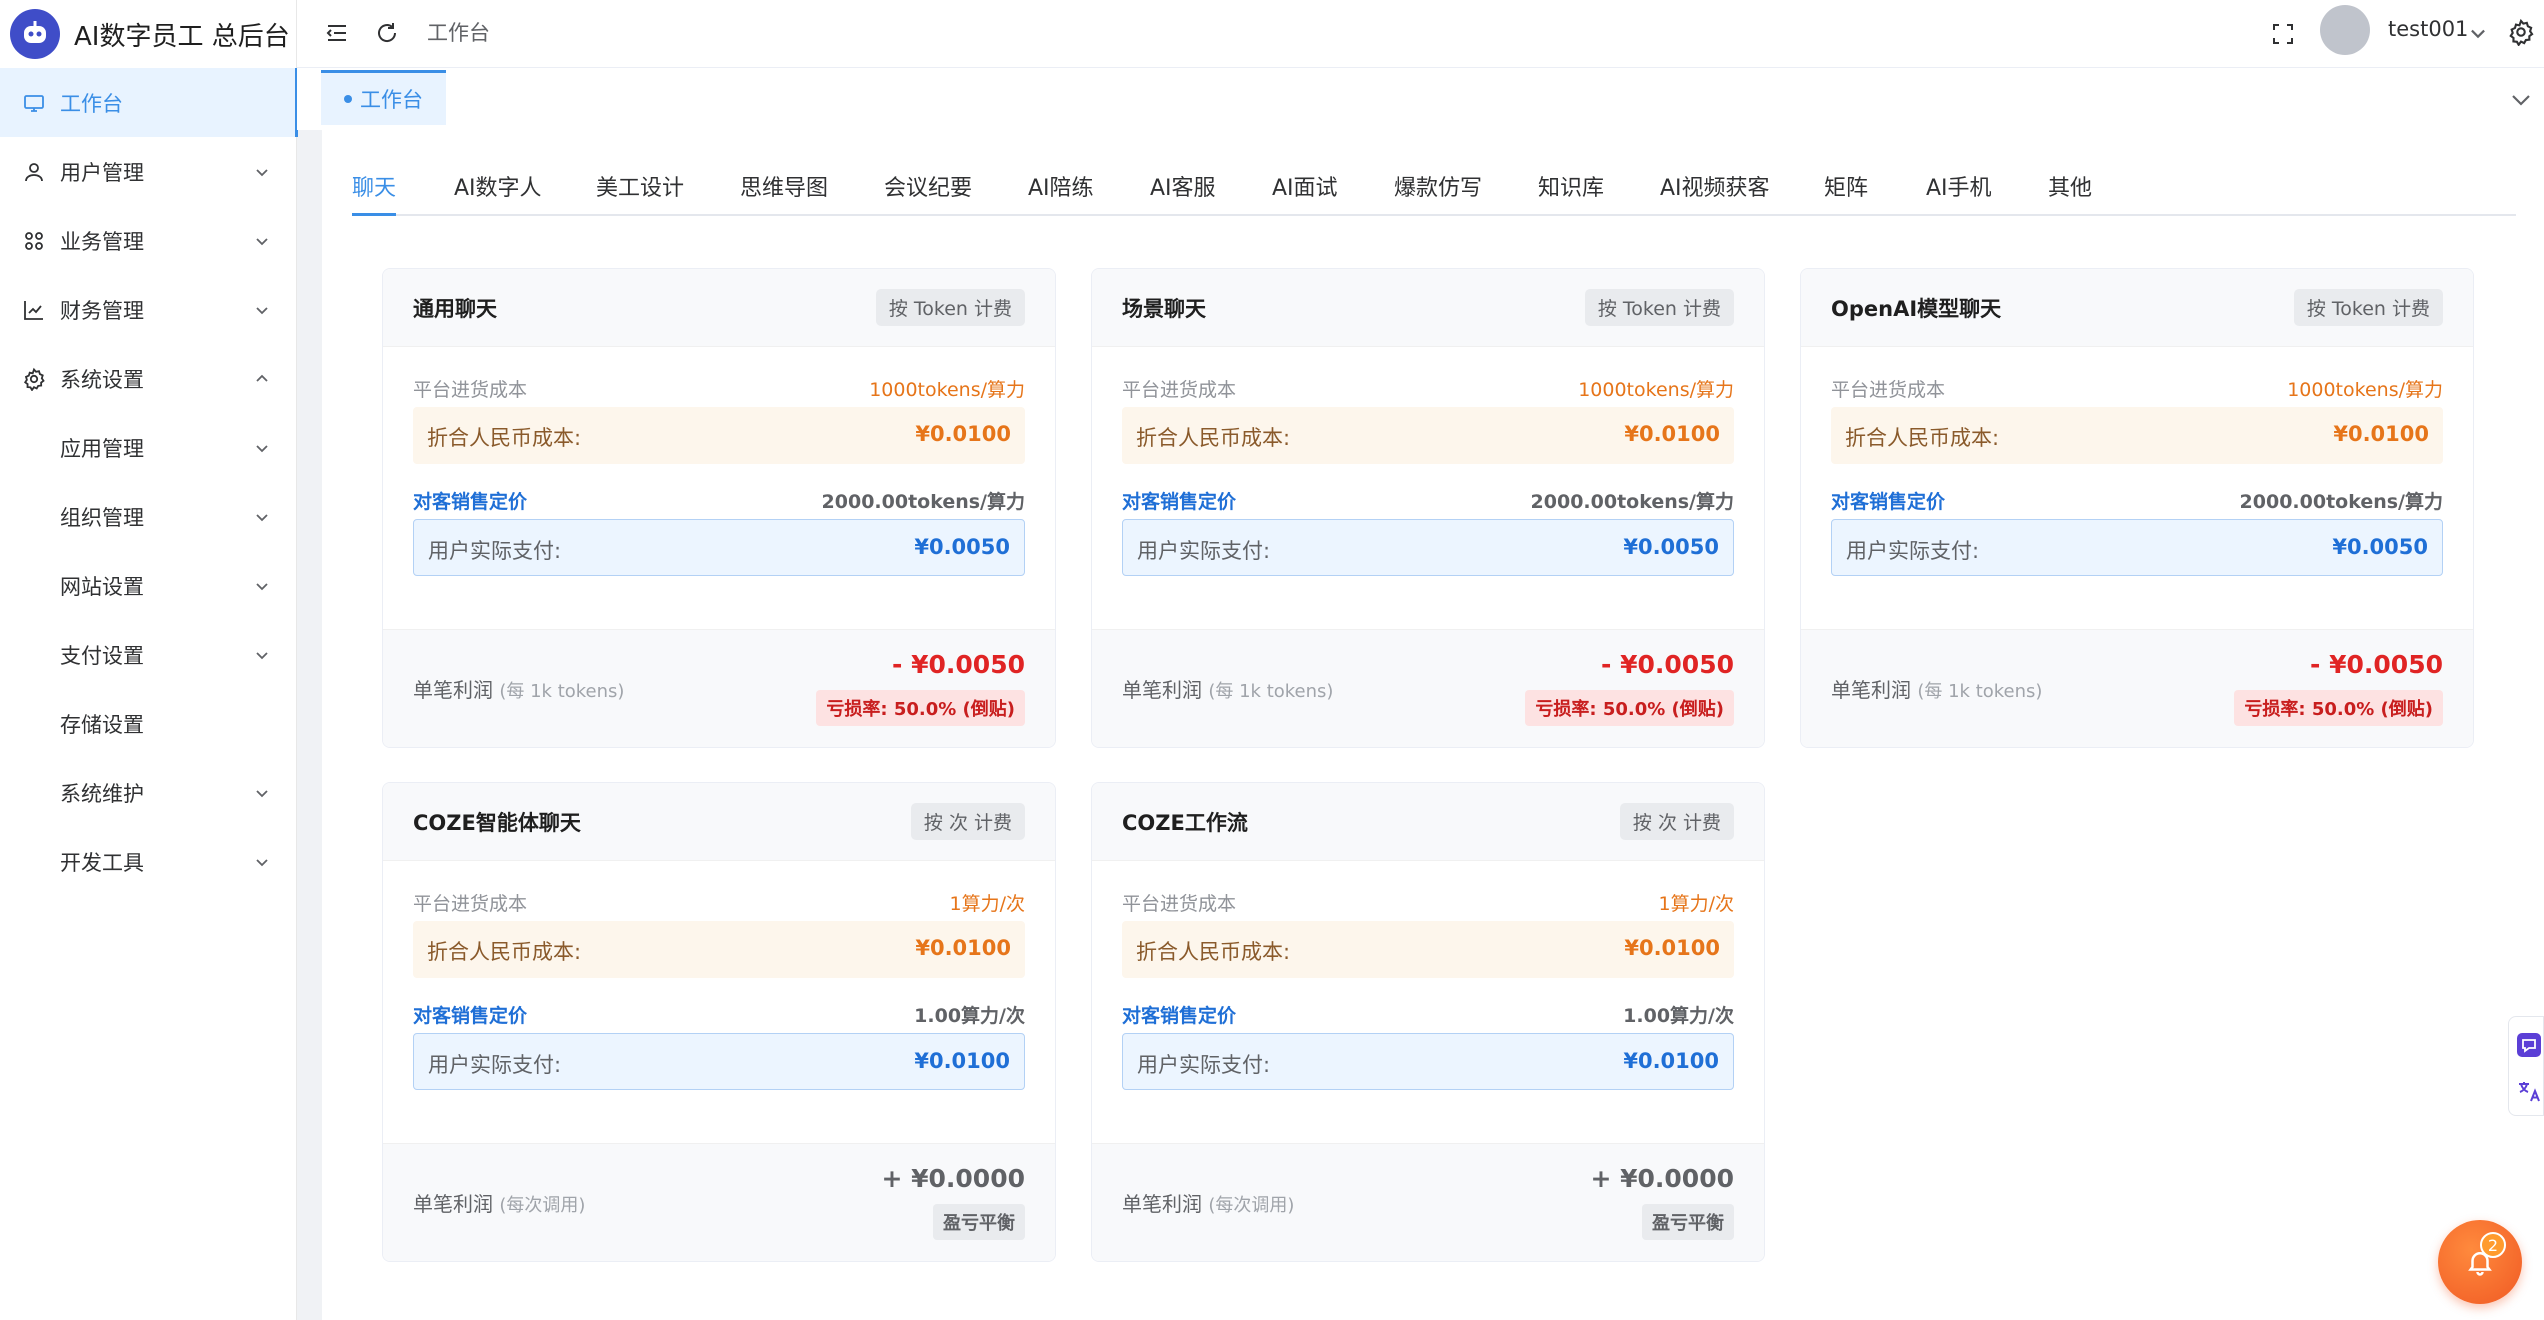 Image resolution: width=2544 pixels, height=1320 pixels. What do you see at coordinates (784, 186) in the screenshot?
I see `tab-mind-map: 思维导图` at bounding box center [784, 186].